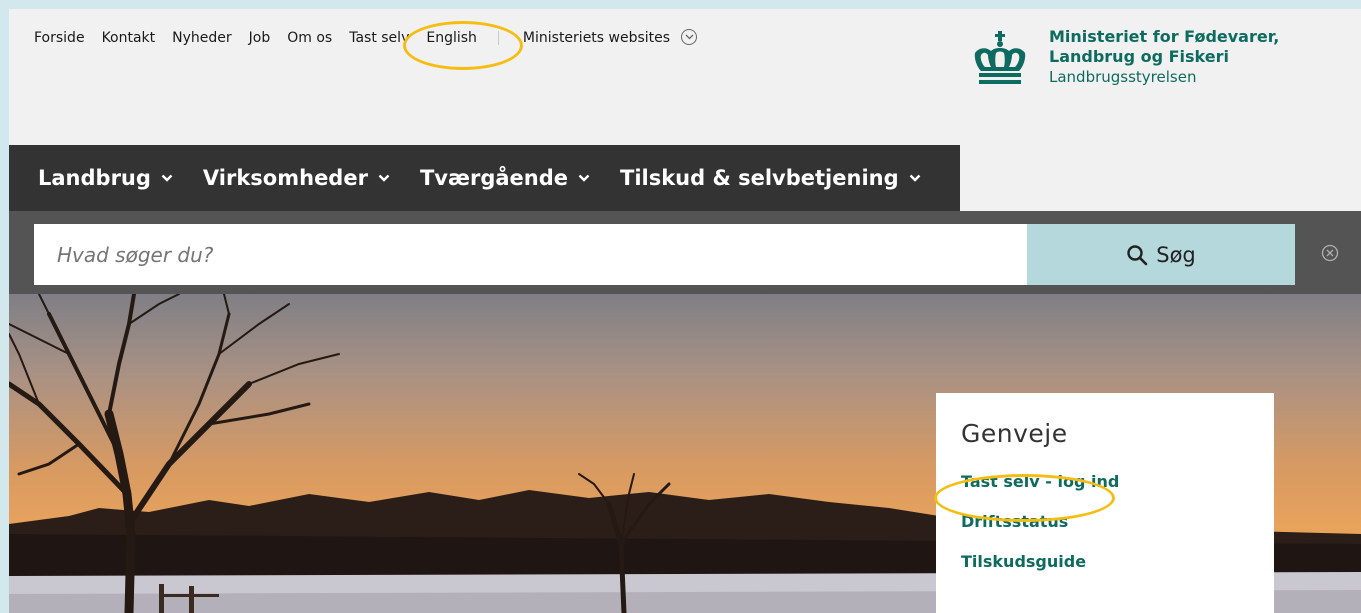 This screenshot has width=1361, height=613. Describe the element at coordinates (493, 178) in the screenshot. I see `main-nav-label: Tværgående` at that location.